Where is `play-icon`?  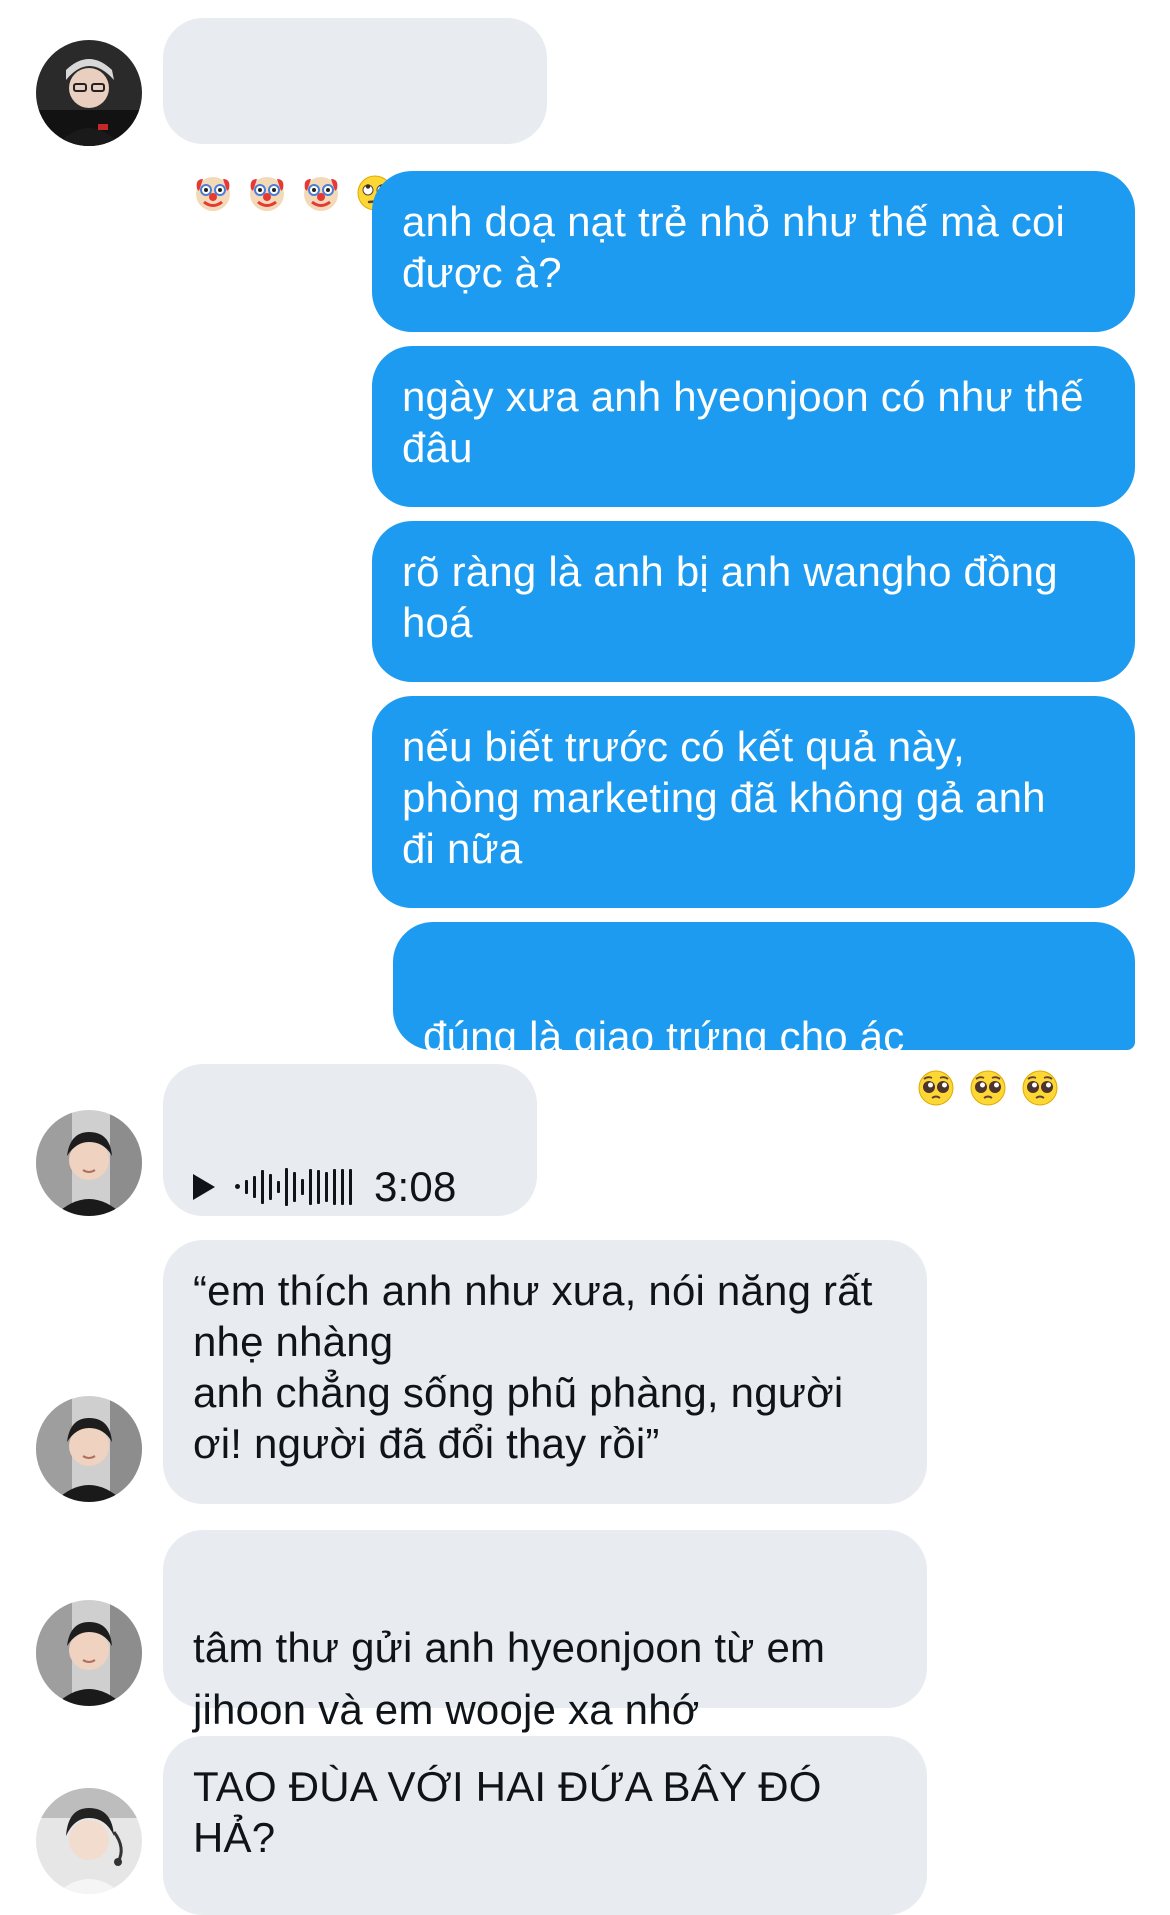 play-icon is located at coordinates (204, 1186).